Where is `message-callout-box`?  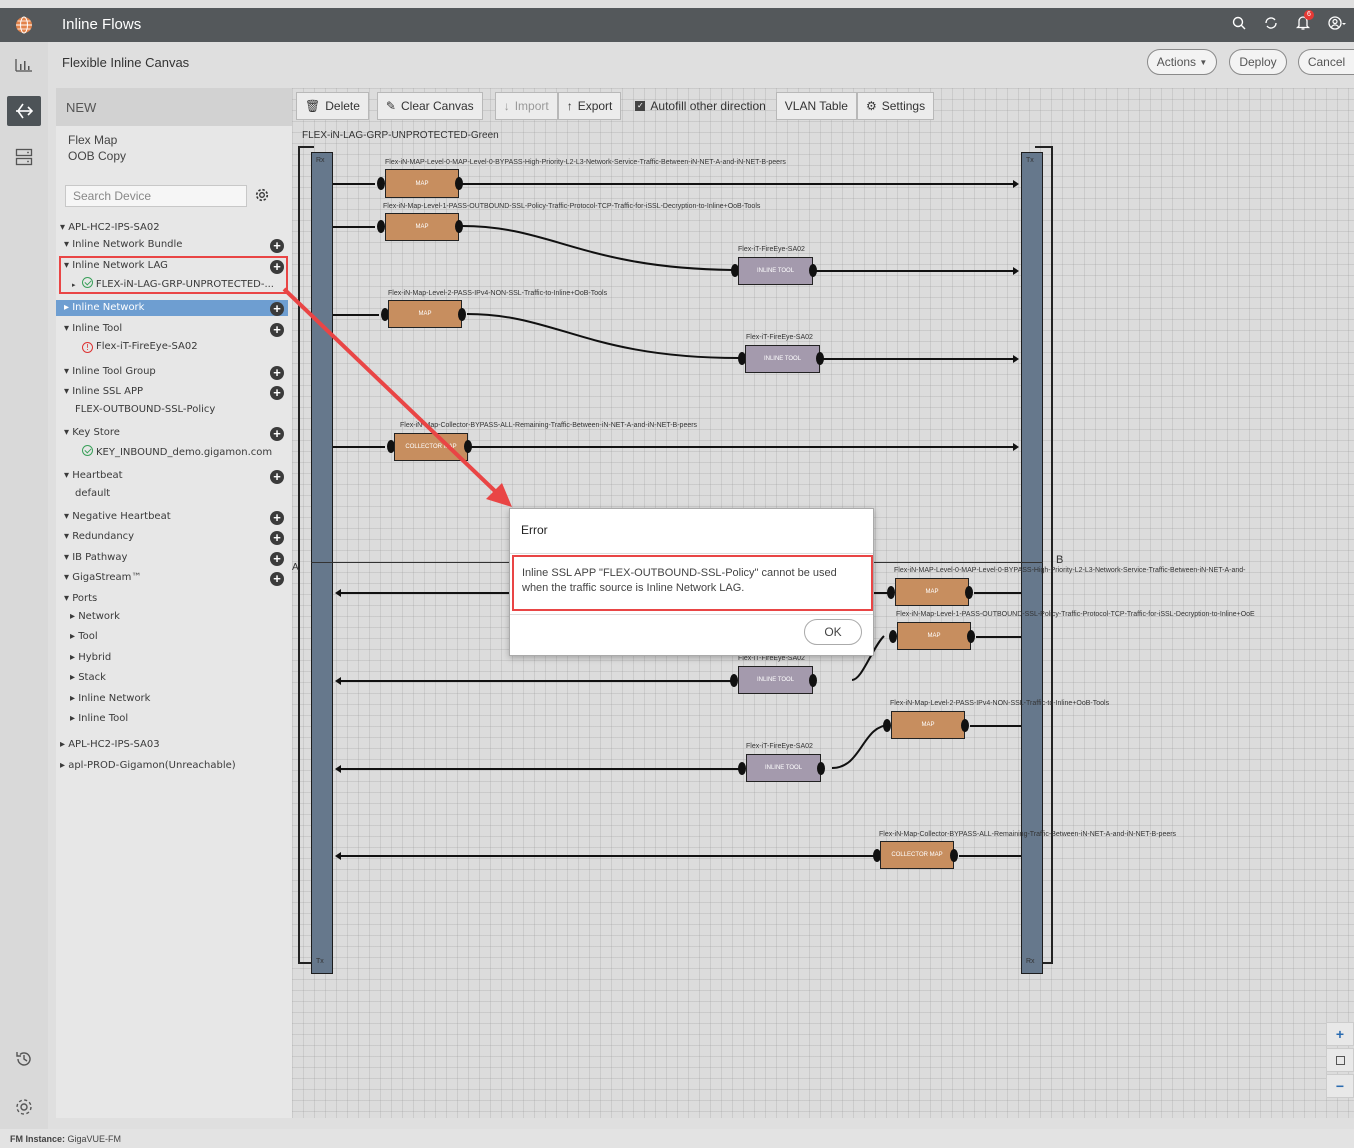
message-callout-box is located at coordinates (692, 583).